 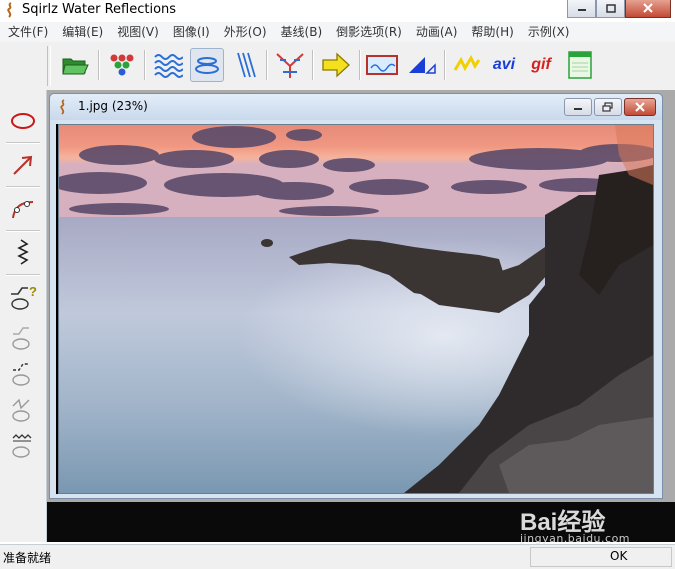 I want to click on menu-animation: 动画(A), so click(x=437, y=32).